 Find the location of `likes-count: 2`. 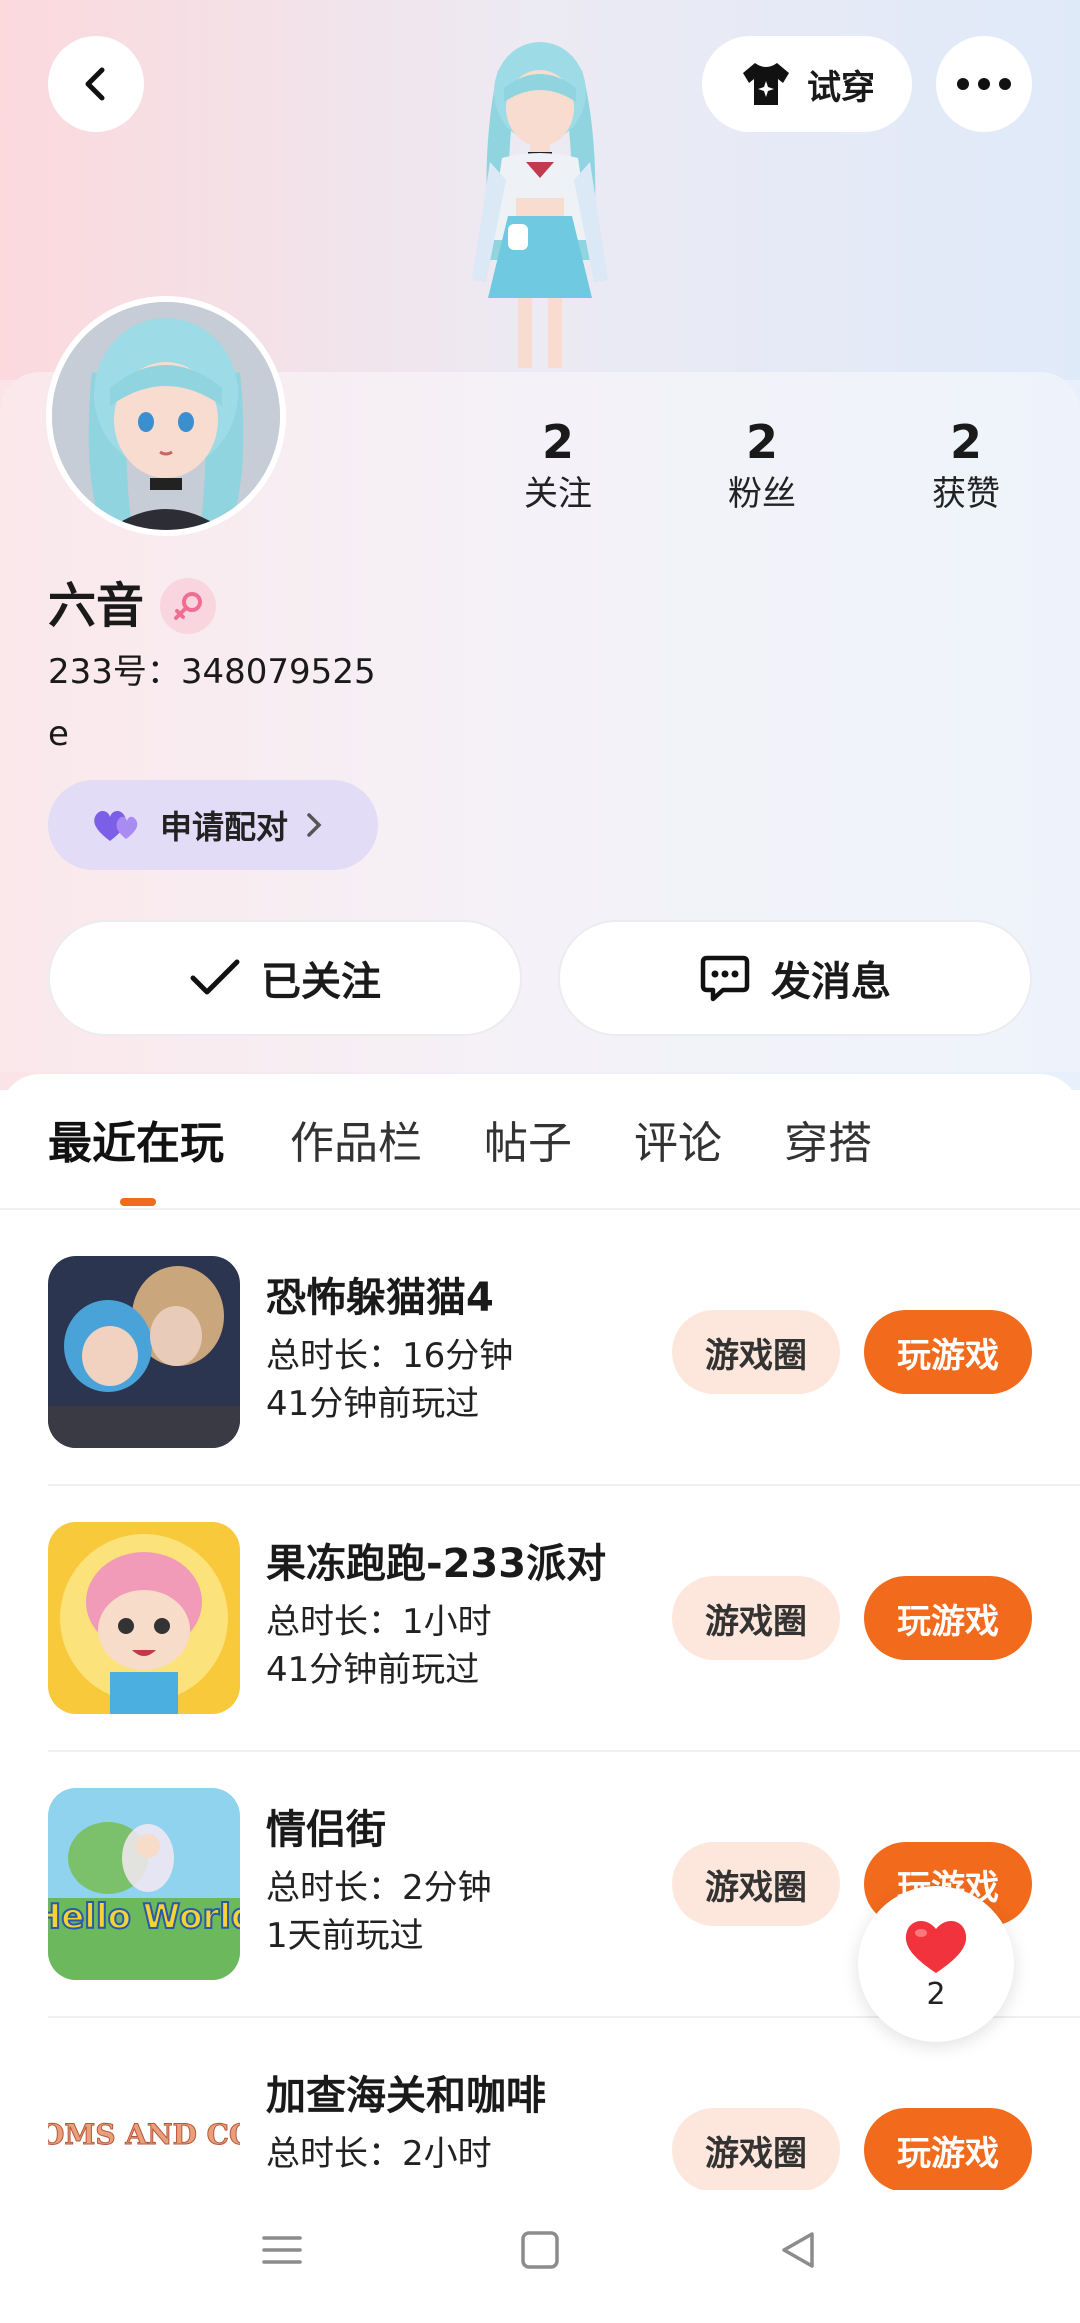

likes-count: 2 is located at coordinates (965, 442).